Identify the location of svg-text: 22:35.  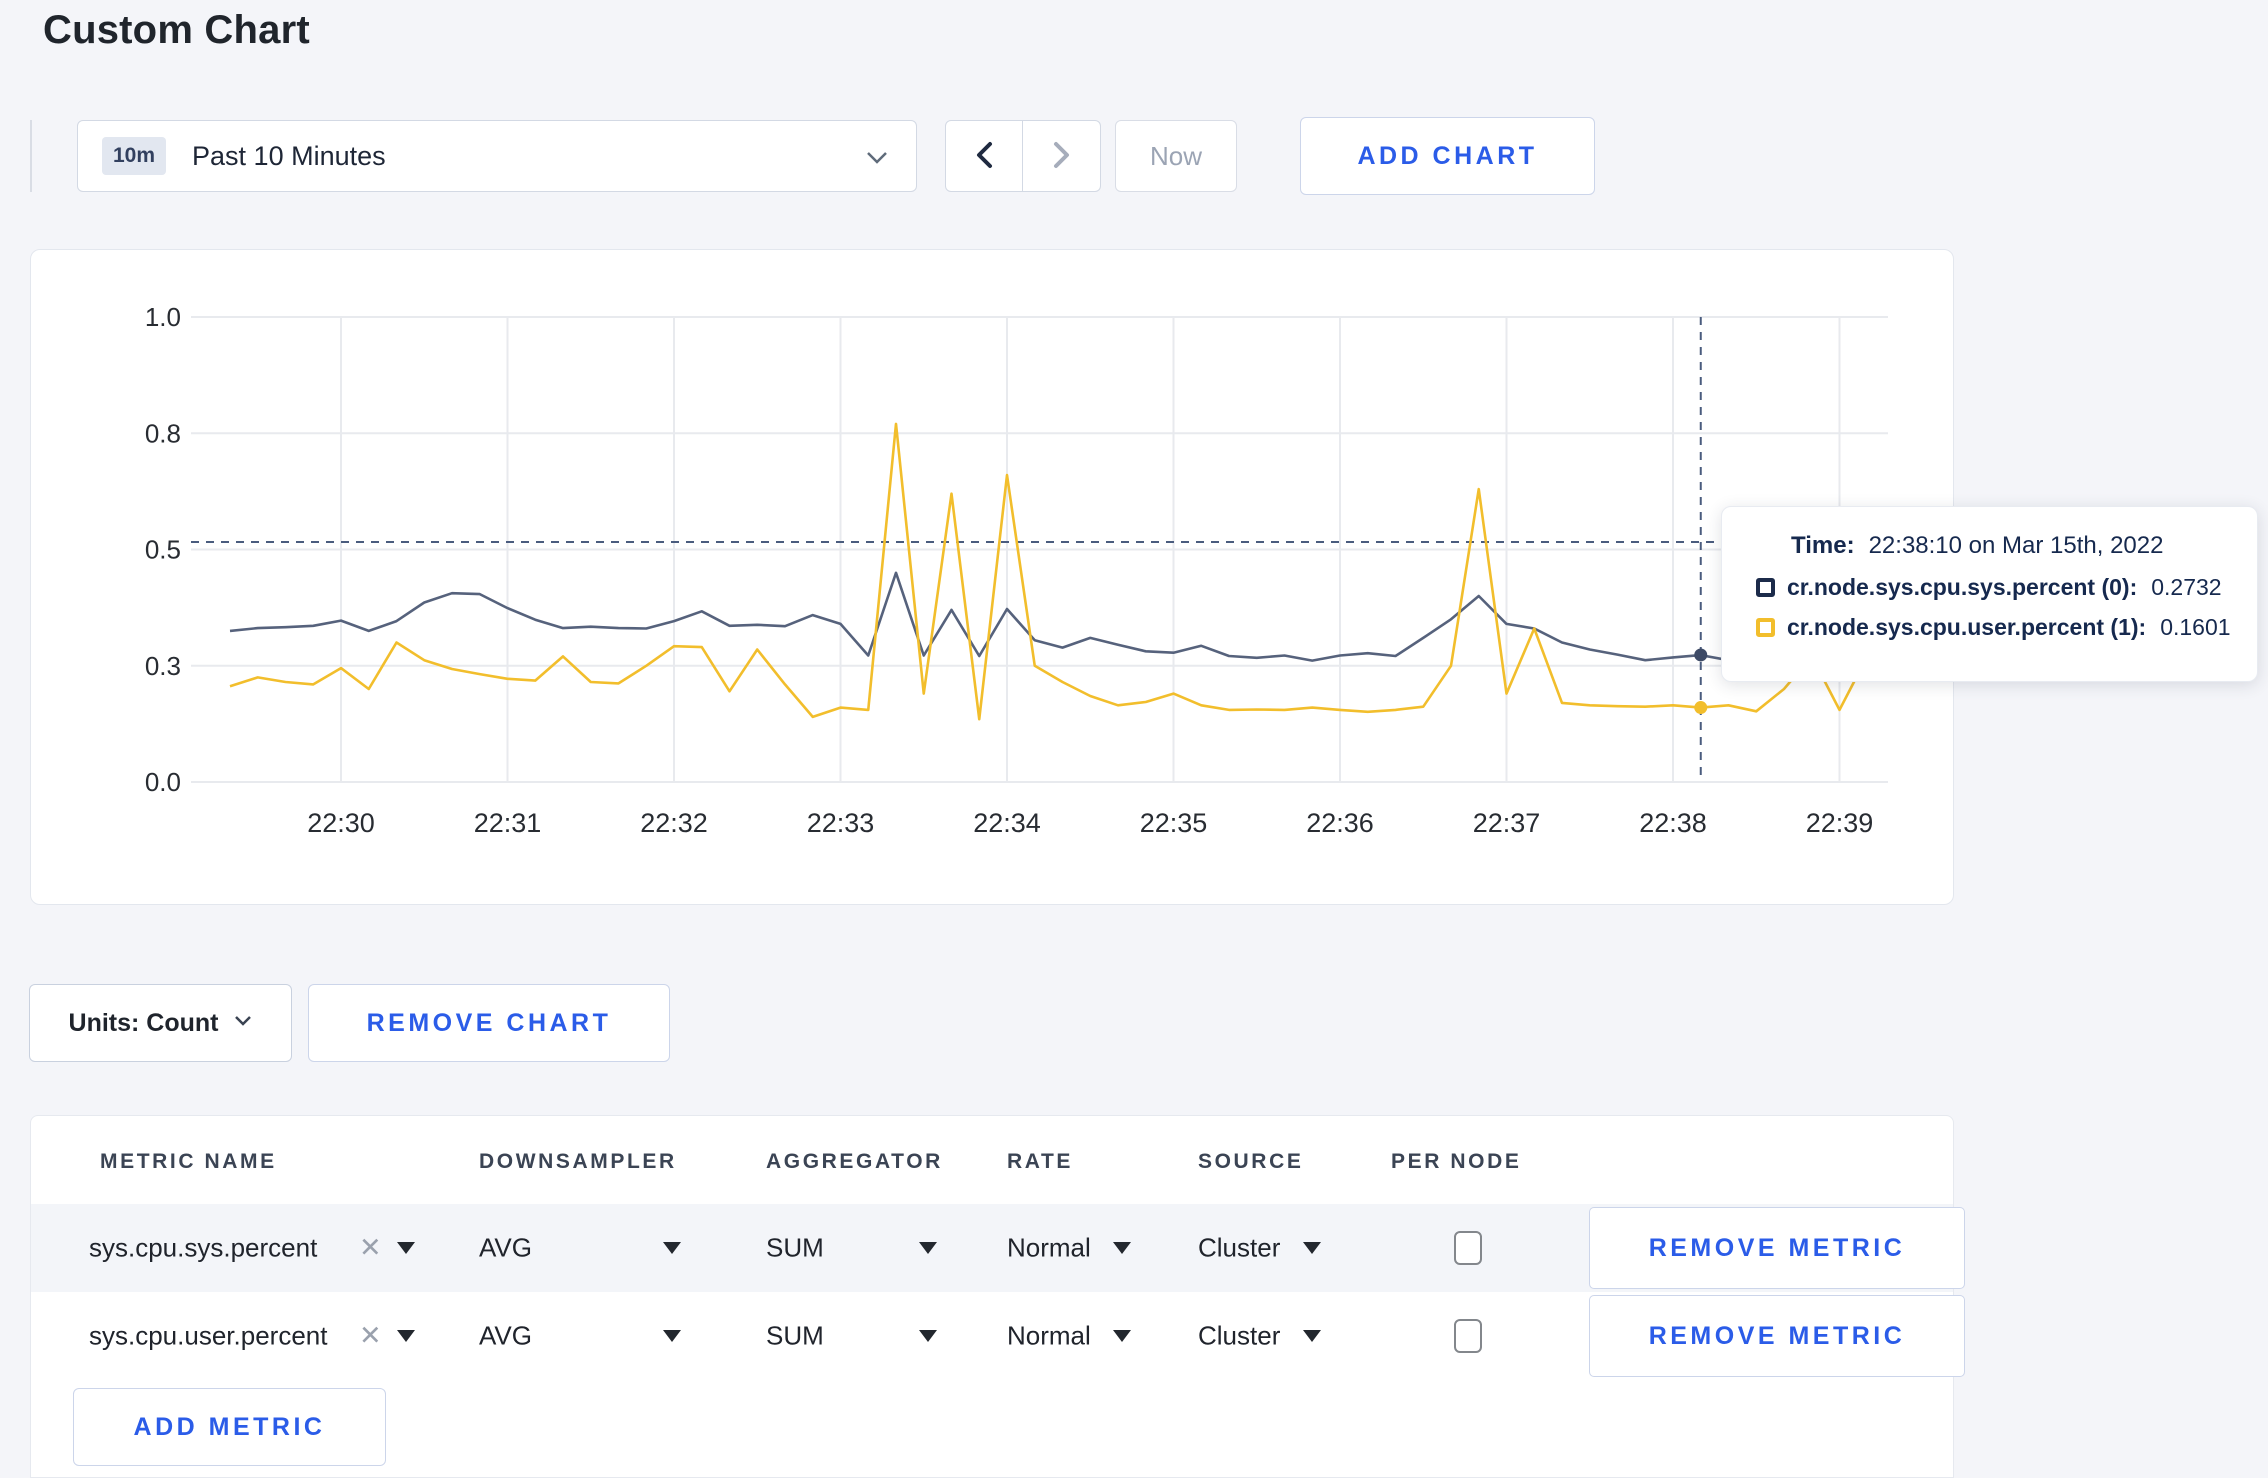
(1174, 823).